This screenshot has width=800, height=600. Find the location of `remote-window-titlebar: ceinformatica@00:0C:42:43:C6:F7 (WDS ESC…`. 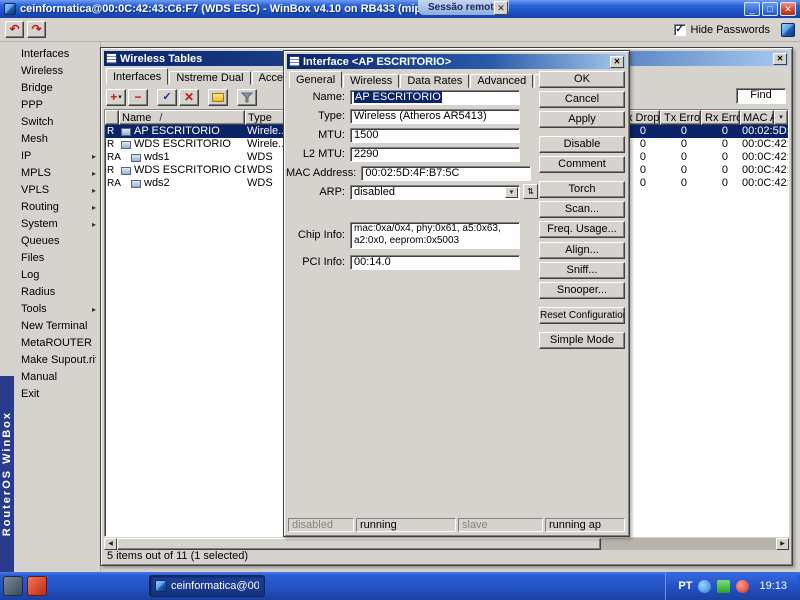

remote-window-titlebar: ceinformatica@00:0C:42:43:C6:F7 (WDS ESC… is located at coordinates (400, 9).